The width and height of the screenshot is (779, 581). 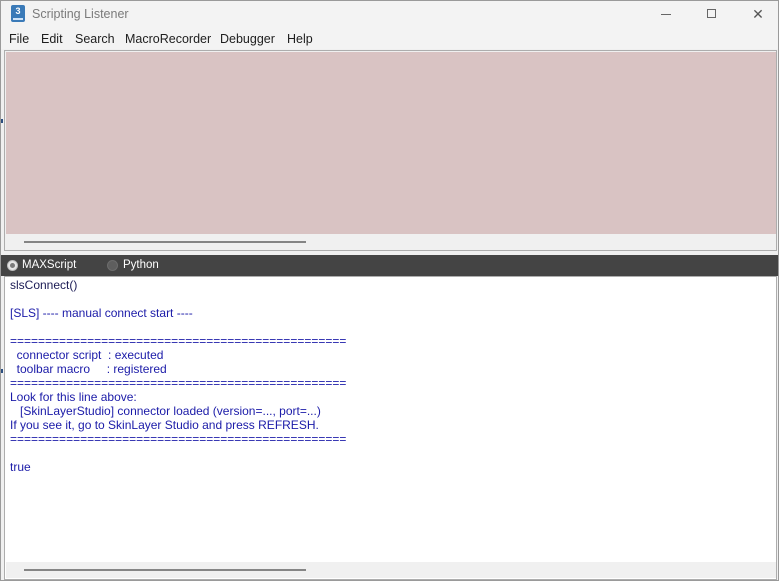 I want to click on menu-file: File, so click(x=19, y=39).